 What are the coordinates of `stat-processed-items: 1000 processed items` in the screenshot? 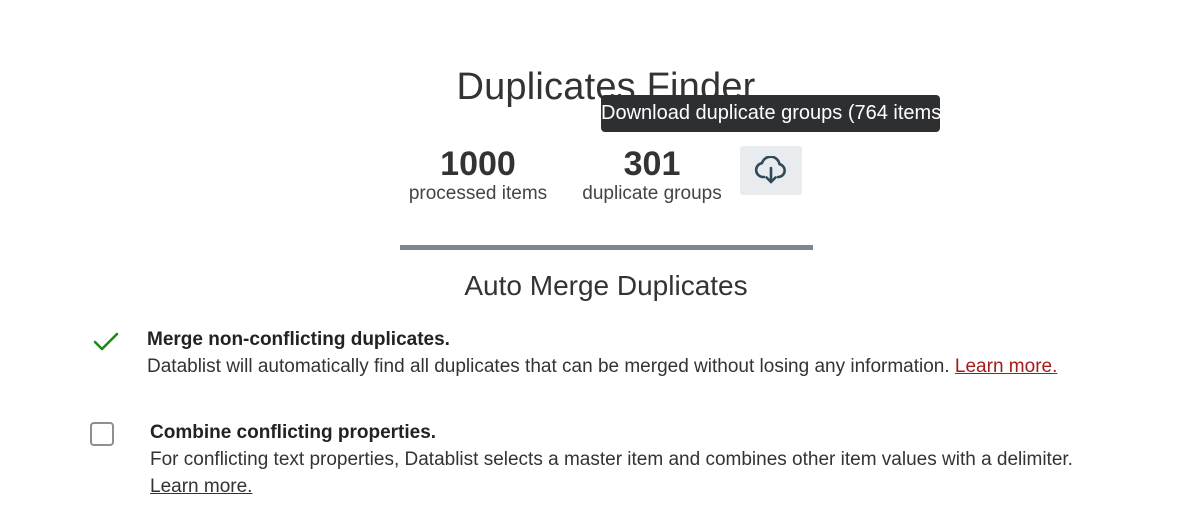 It's located at (478, 176).